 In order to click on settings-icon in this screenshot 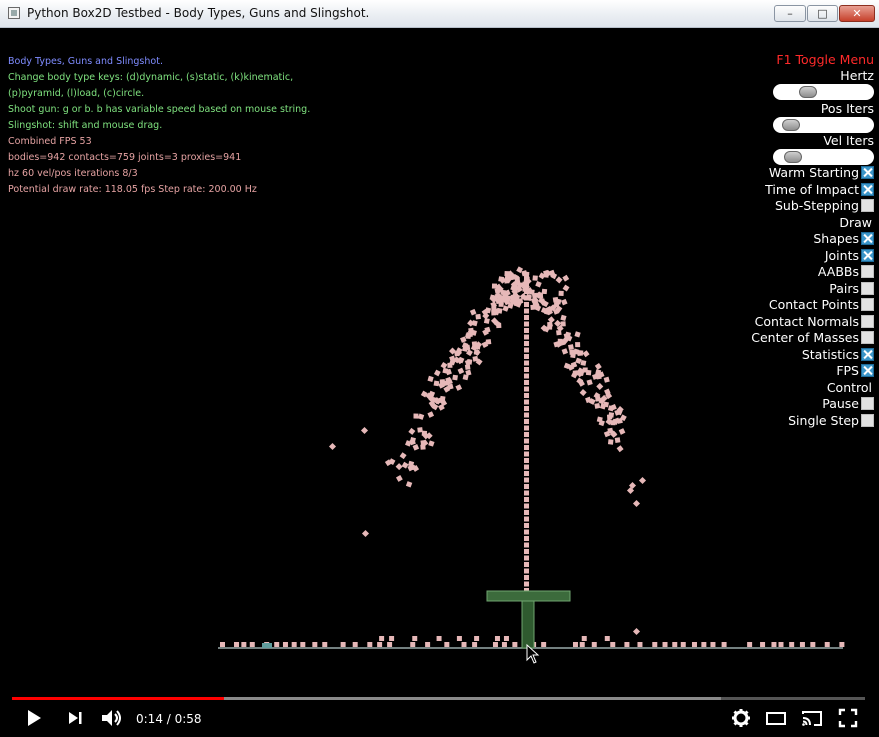, I will do `click(741, 718)`.